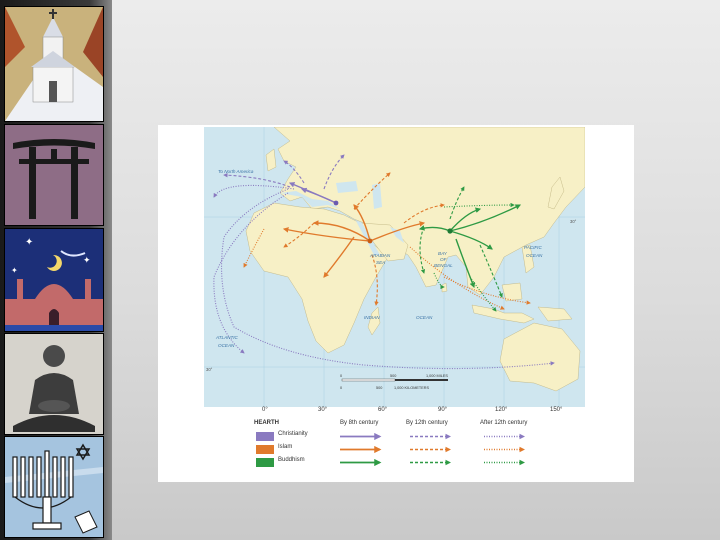 The width and height of the screenshot is (720, 540). Describe the element at coordinates (54, 280) in the screenshot. I see `mosque-icon: ✦ ✦ ✦` at that location.